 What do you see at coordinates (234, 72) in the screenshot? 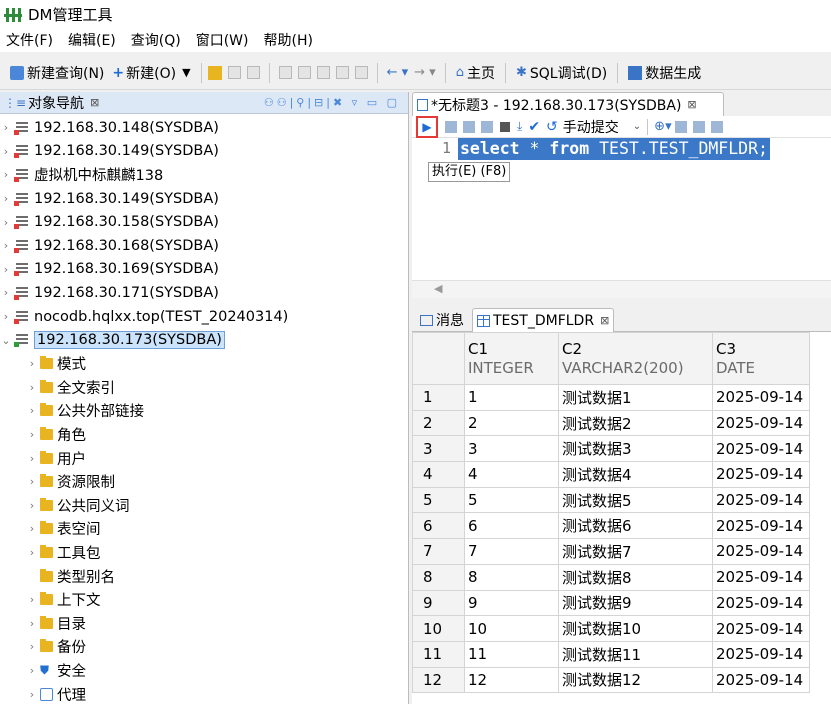
I see `save-icon` at bounding box center [234, 72].